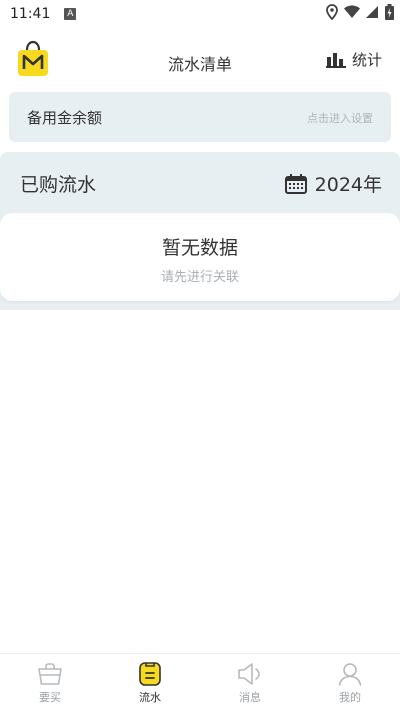 This screenshot has width=400, height=711. Describe the element at coordinates (58, 185) in the screenshot. I see `section-title: 已购流水` at that location.